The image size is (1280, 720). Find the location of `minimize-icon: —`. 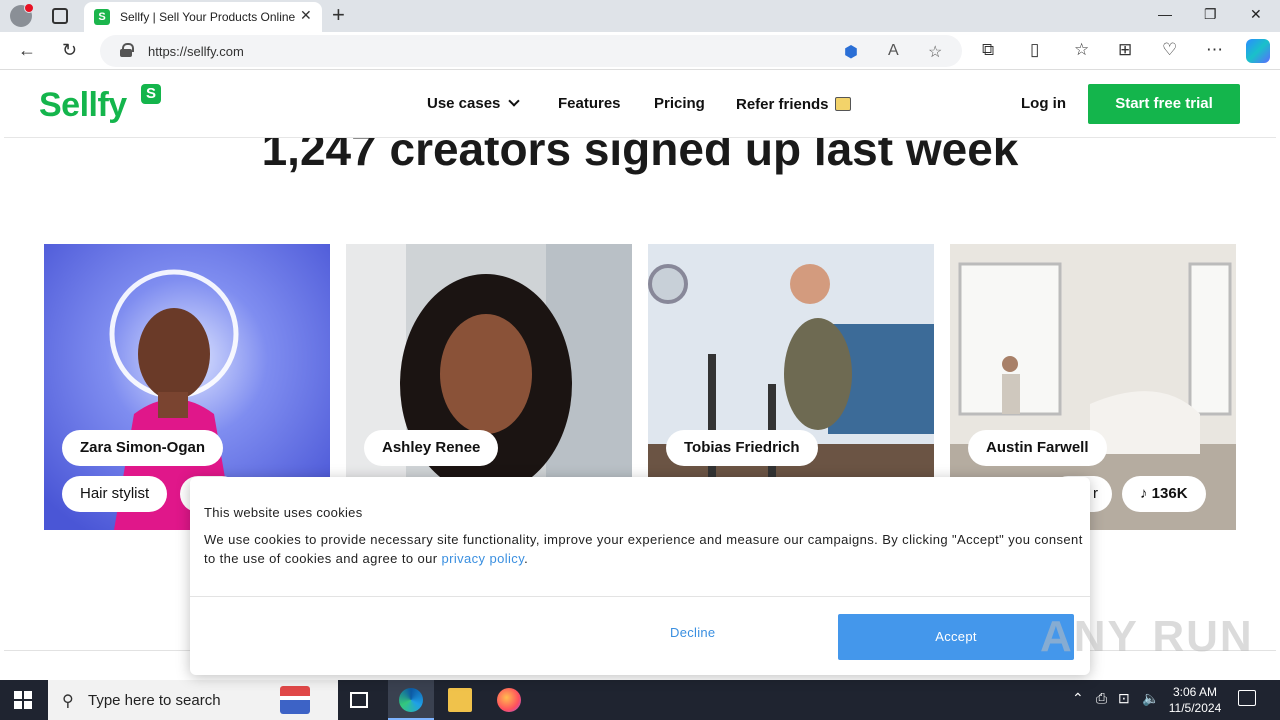

minimize-icon: — is located at coordinates (1165, 14).